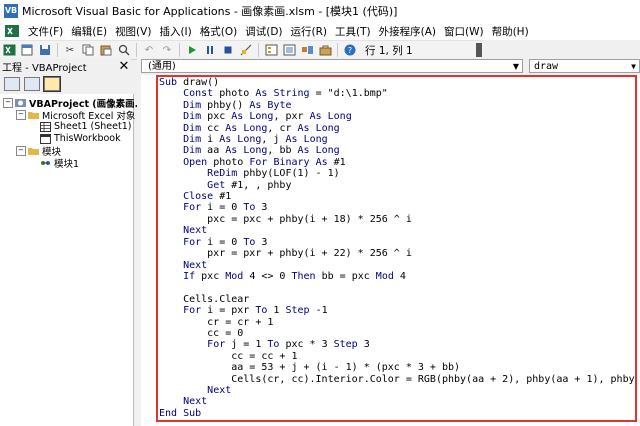 The width and height of the screenshot is (640, 426). What do you see at coordinates (192, 50) in the screenshot?
I see `run-icon` at bounding box center [192, 50].